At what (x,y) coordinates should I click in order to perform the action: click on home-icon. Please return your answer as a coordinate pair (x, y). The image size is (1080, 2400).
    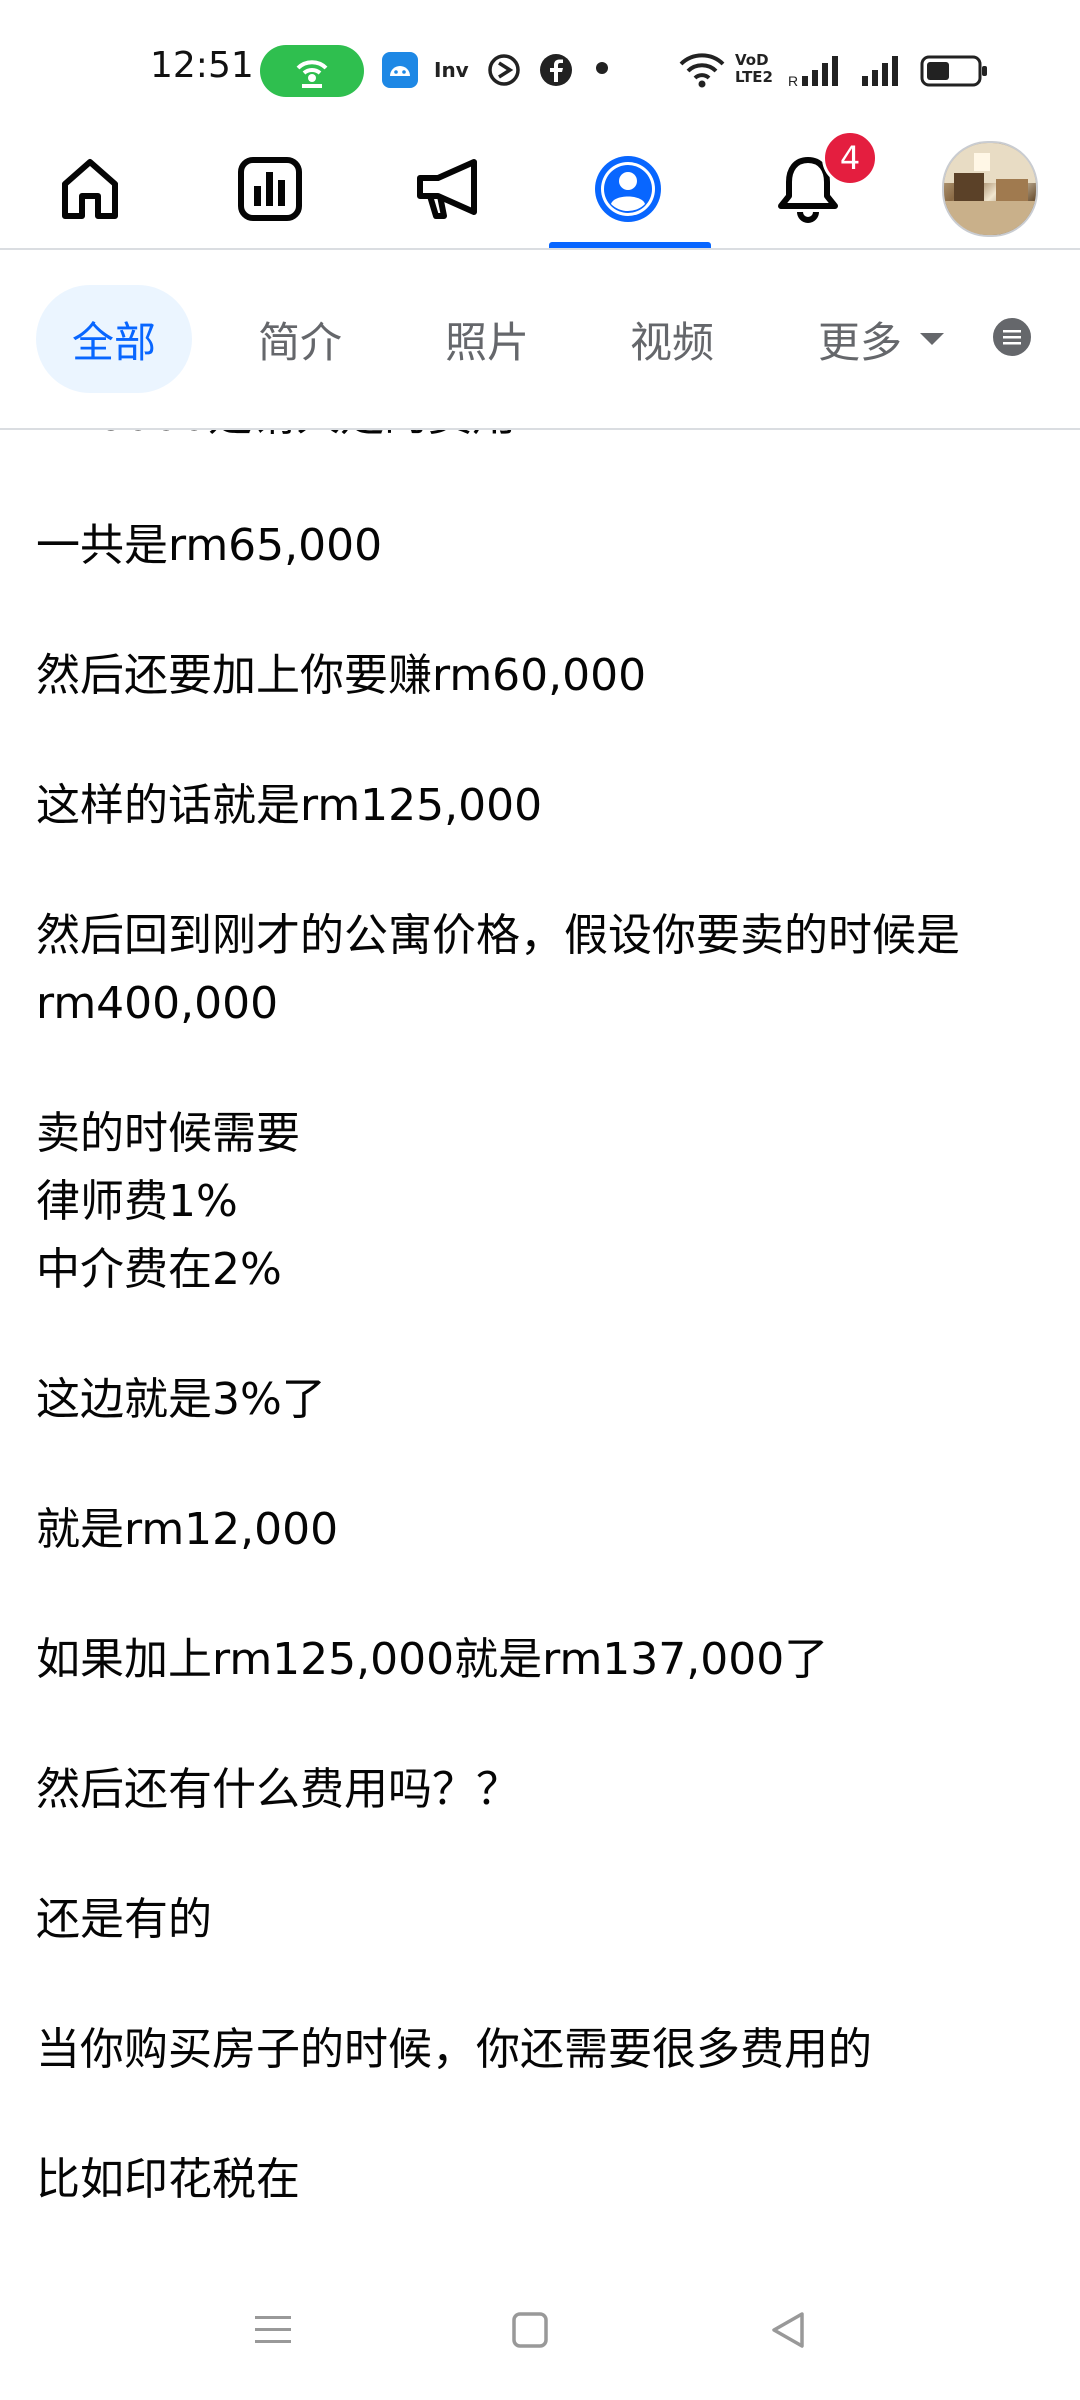
    Looking at the image, I should click on (90, 189).